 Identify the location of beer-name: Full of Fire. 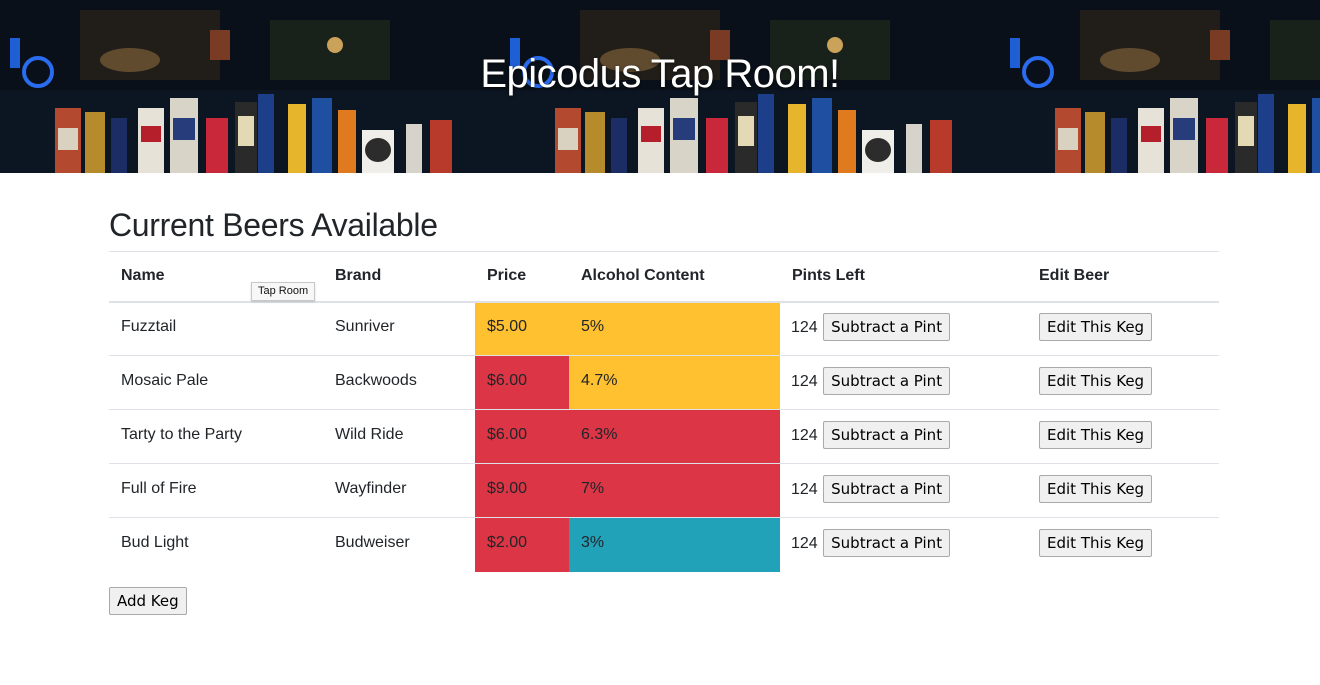
(216, 490).